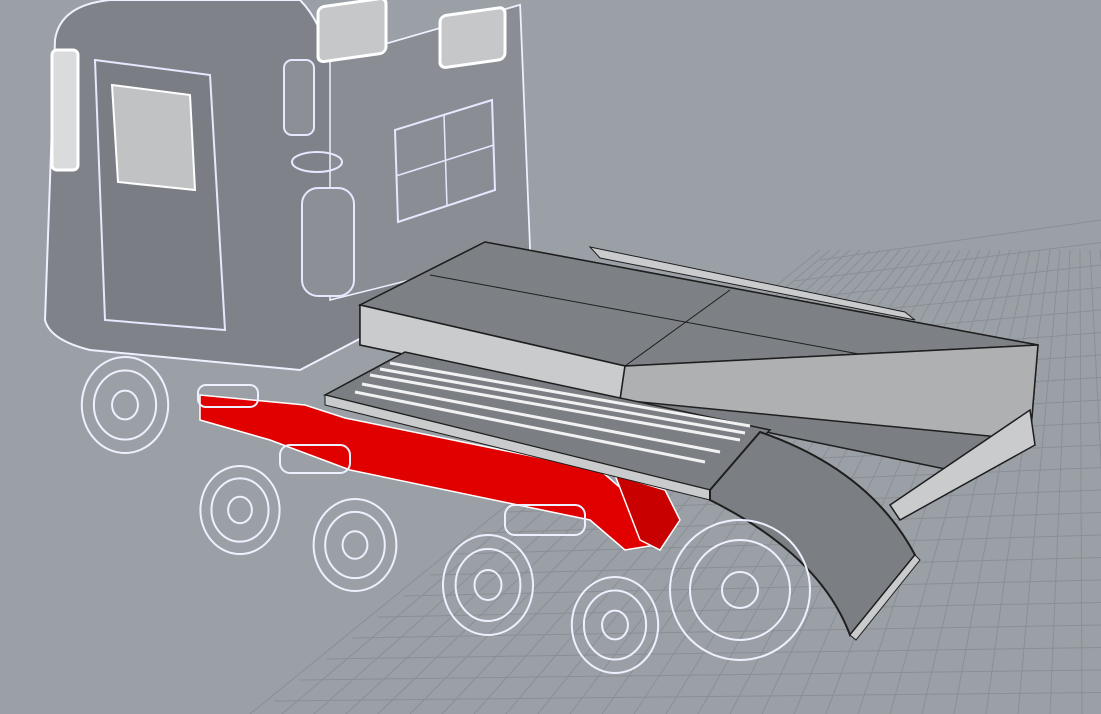  What do you see at coordinates (299, 97) in the screenshot?
I see `mirror` at bounding box center [299, 97].